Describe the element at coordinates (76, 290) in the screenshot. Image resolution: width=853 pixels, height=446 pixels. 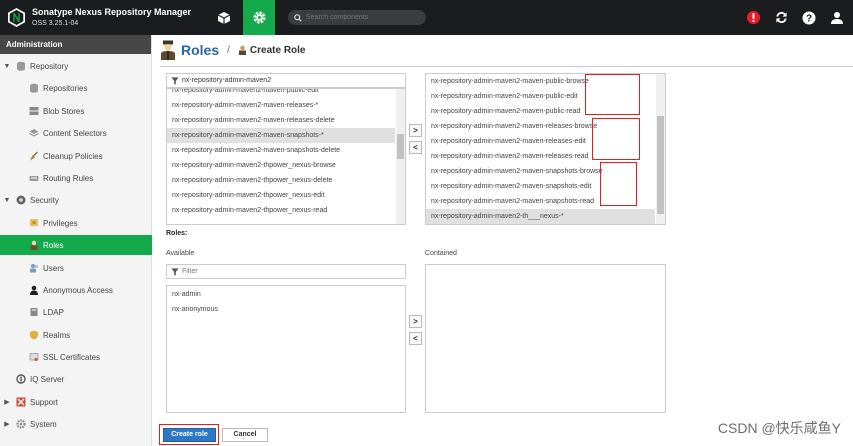
I see `sidebar-item-anonymous-access: Anonymous Access` at that location.